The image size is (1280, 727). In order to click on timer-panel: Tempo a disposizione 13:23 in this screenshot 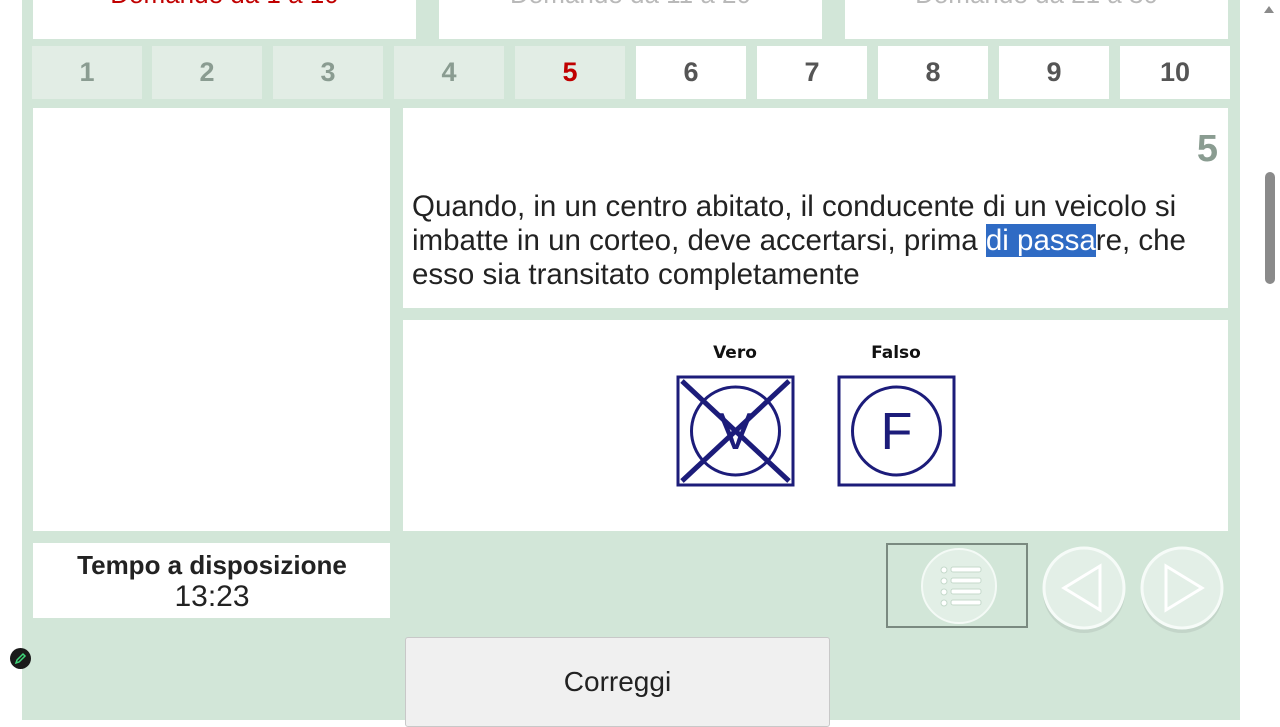, I will do `click(211, 580)`.